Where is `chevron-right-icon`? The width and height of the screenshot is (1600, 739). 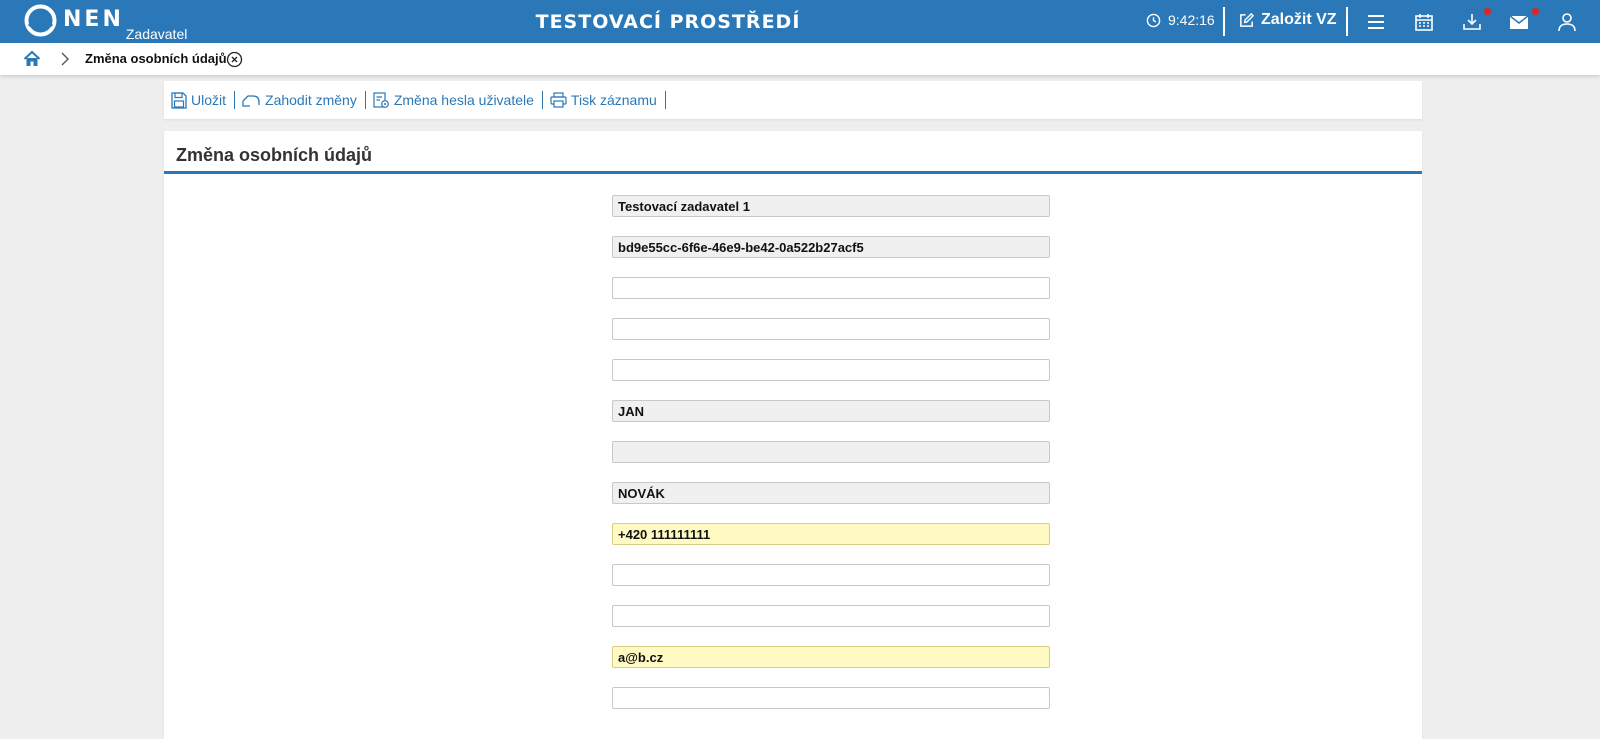 chevron-right-icon is located at coordinates (65, 59).